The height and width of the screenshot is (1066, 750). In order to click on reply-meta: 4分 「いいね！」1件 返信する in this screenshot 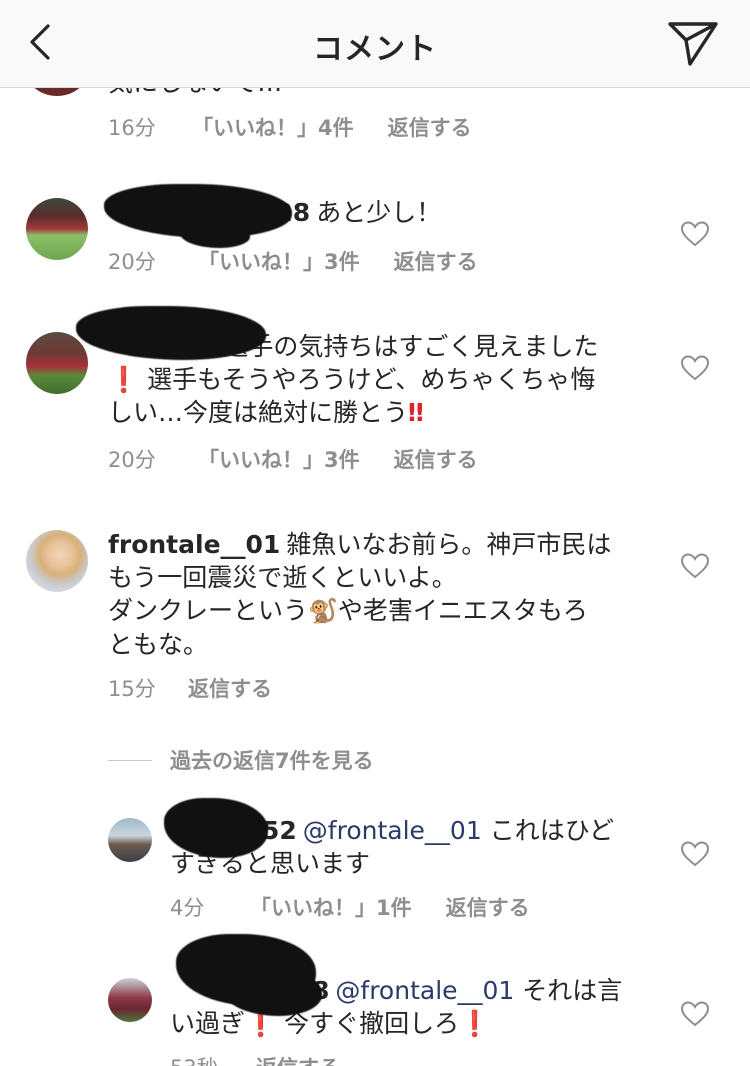, I will do `click(350, 907)`.